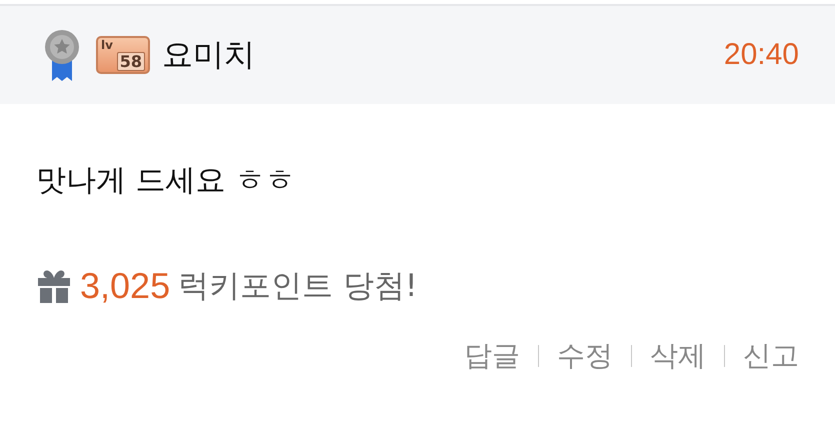 This screenshot has height=423, width=835. Describe the element at coordinates (761, 55) in the screenshot. I see `comment-time: 20:40` at that location.